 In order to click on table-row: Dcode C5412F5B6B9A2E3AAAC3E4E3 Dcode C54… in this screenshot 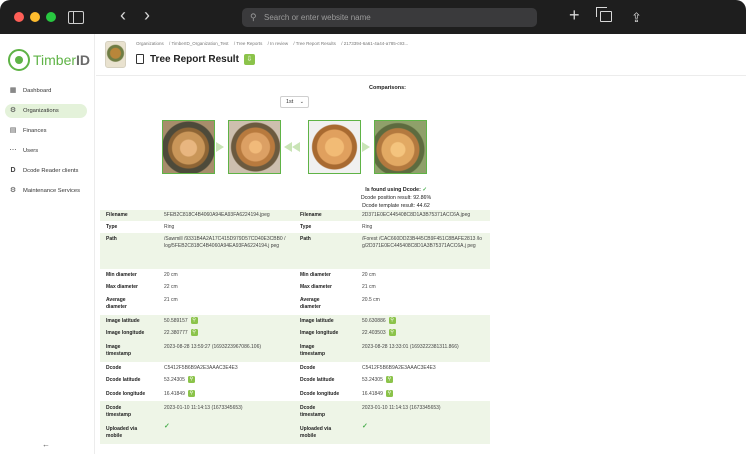, I will do `click(295, 368)`.